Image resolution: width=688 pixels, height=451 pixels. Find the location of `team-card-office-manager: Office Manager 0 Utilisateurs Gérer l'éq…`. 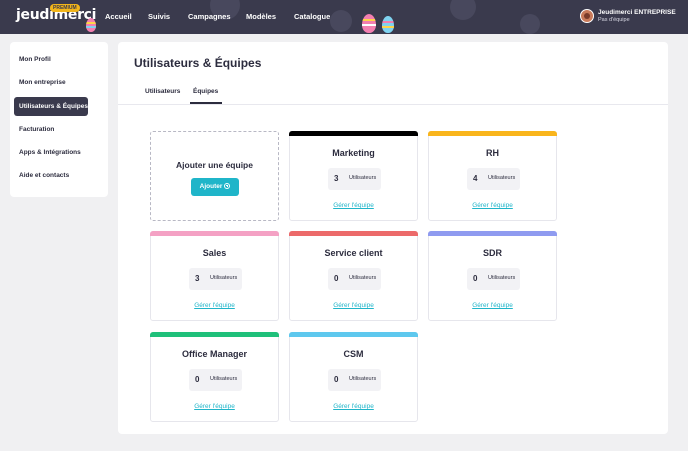

team-card-office-manager: Office Manager 0 Utilisateurs Gérer l'éq… is located at coordinates (214, 377).